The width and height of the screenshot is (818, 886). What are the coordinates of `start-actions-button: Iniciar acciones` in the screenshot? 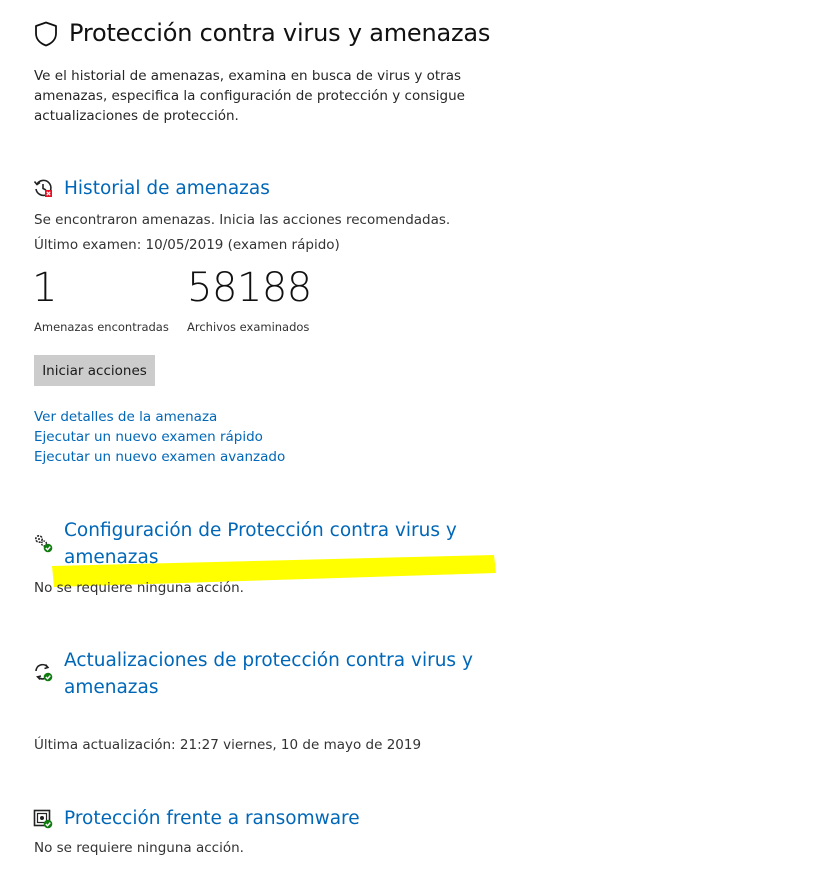 It's located at (94, 370).